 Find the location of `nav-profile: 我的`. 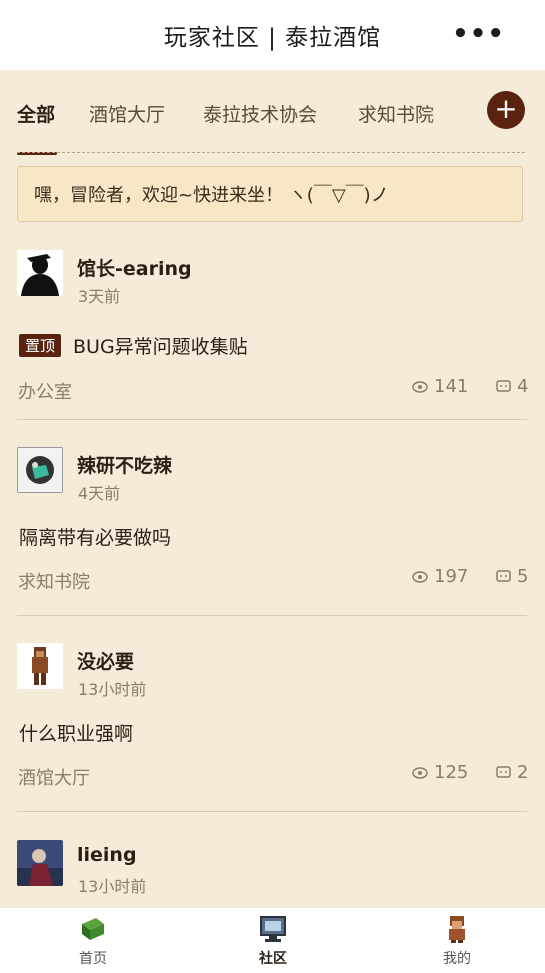

nav-profile: 我的 is located at coordinates (457, 941).